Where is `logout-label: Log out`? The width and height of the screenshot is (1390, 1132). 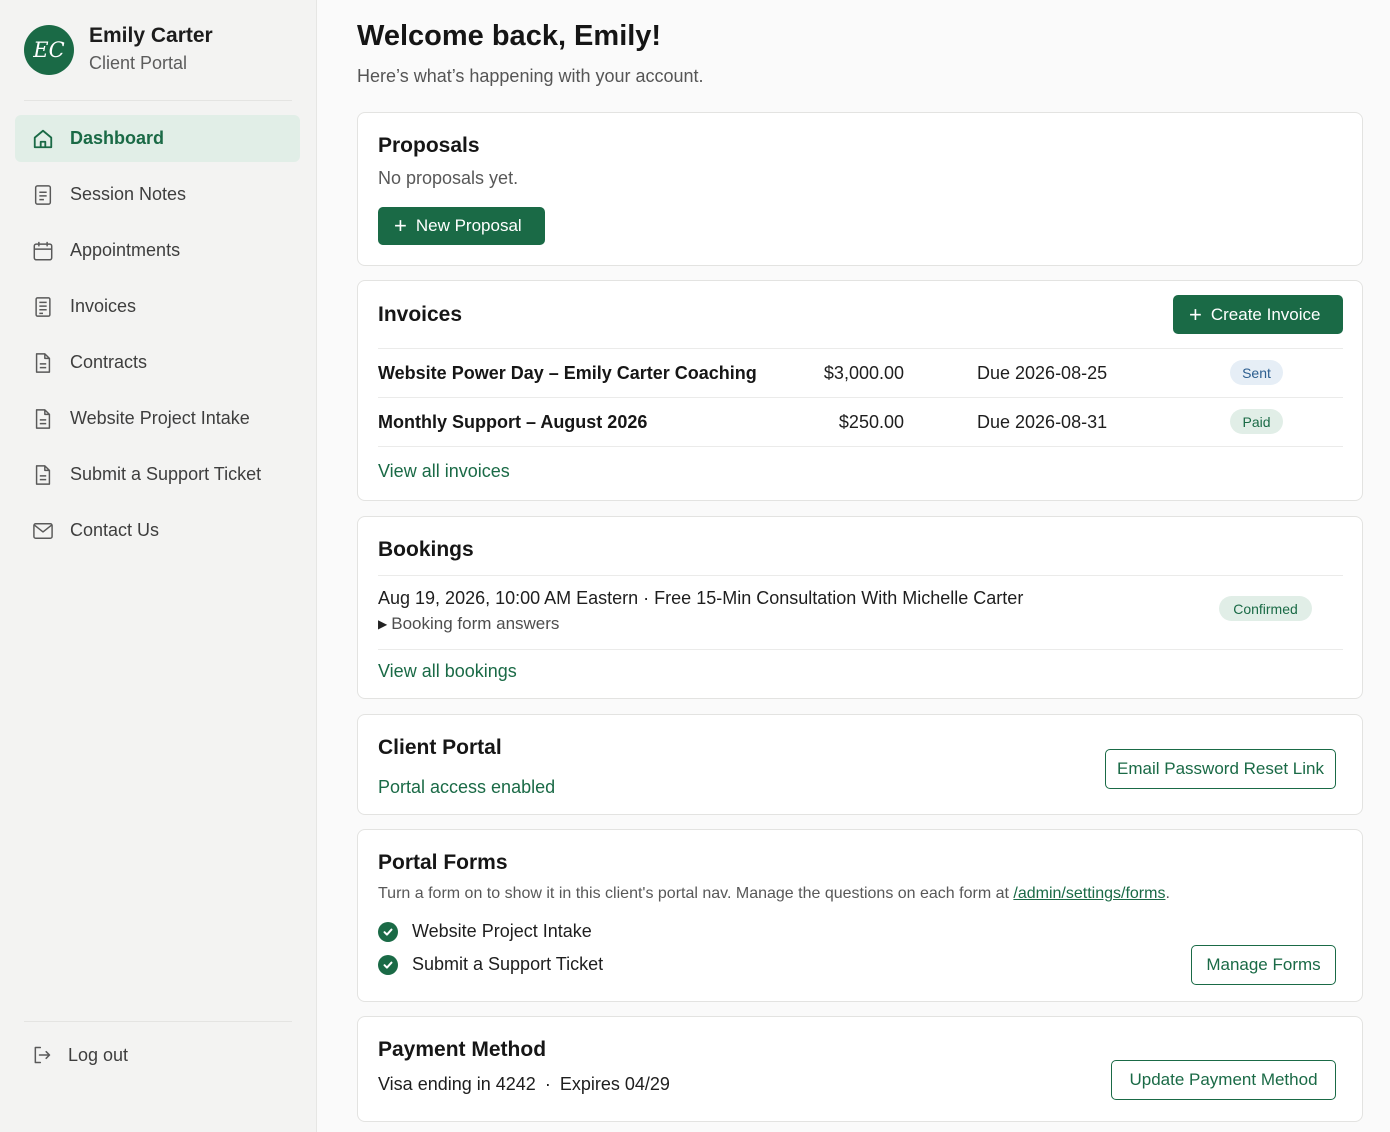 logout-label: Log out is located at coordinates (98, 1054).